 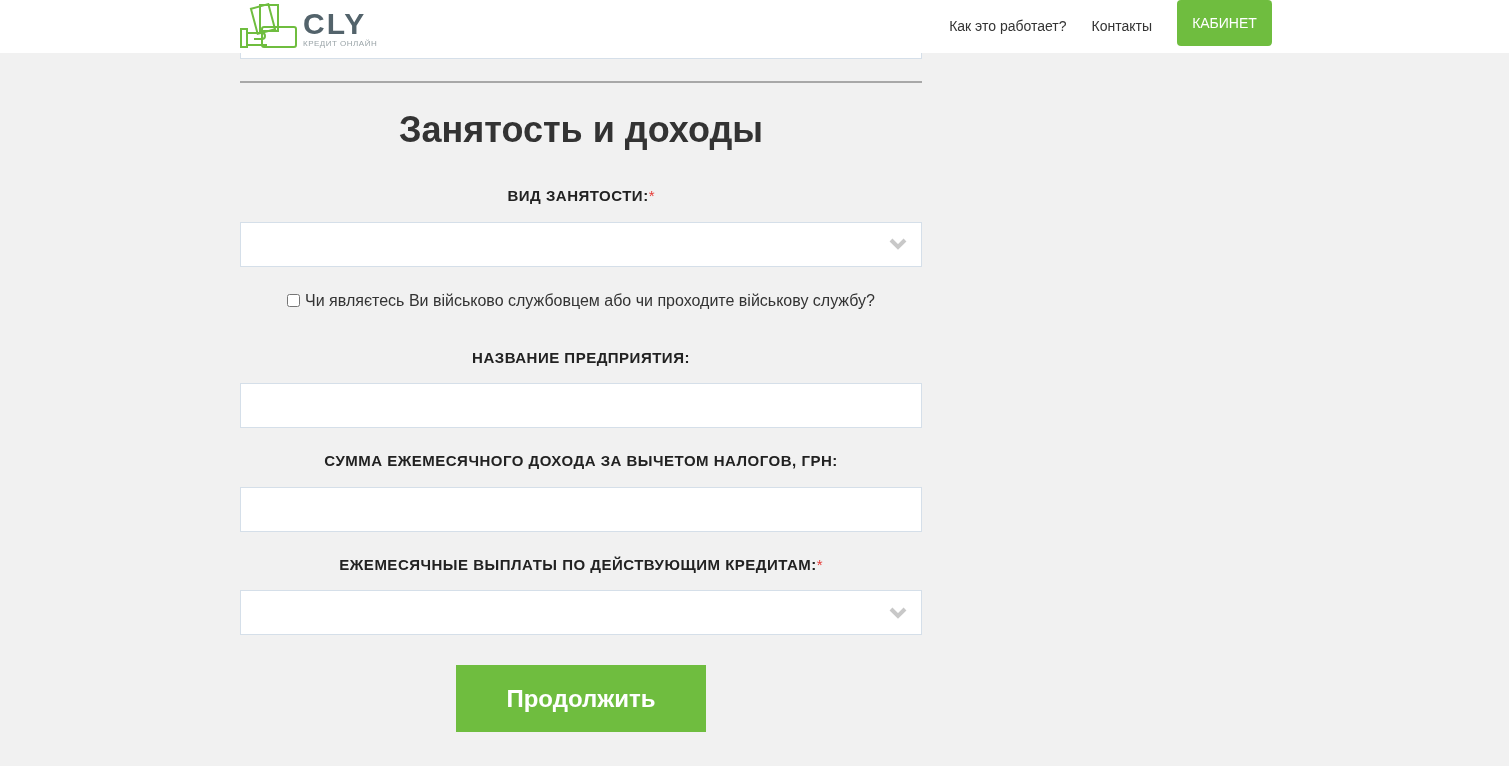 What do you see at coordinates (581, 56) in the screenshot?
I see `input-field` at bounding box center [581, 56].